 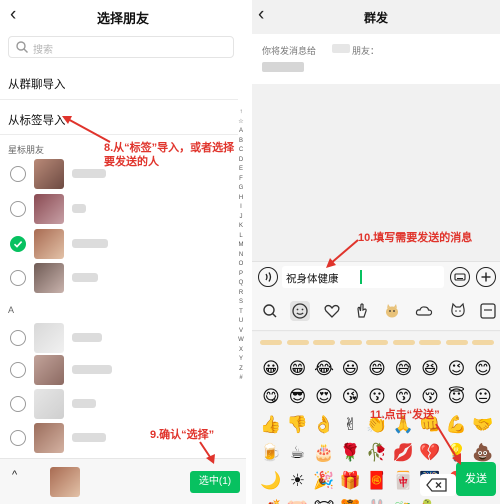 What do you see at coordinates (241, 218) in the screenshot?
I see `index-letter: J` at bounding box center [241, 218].